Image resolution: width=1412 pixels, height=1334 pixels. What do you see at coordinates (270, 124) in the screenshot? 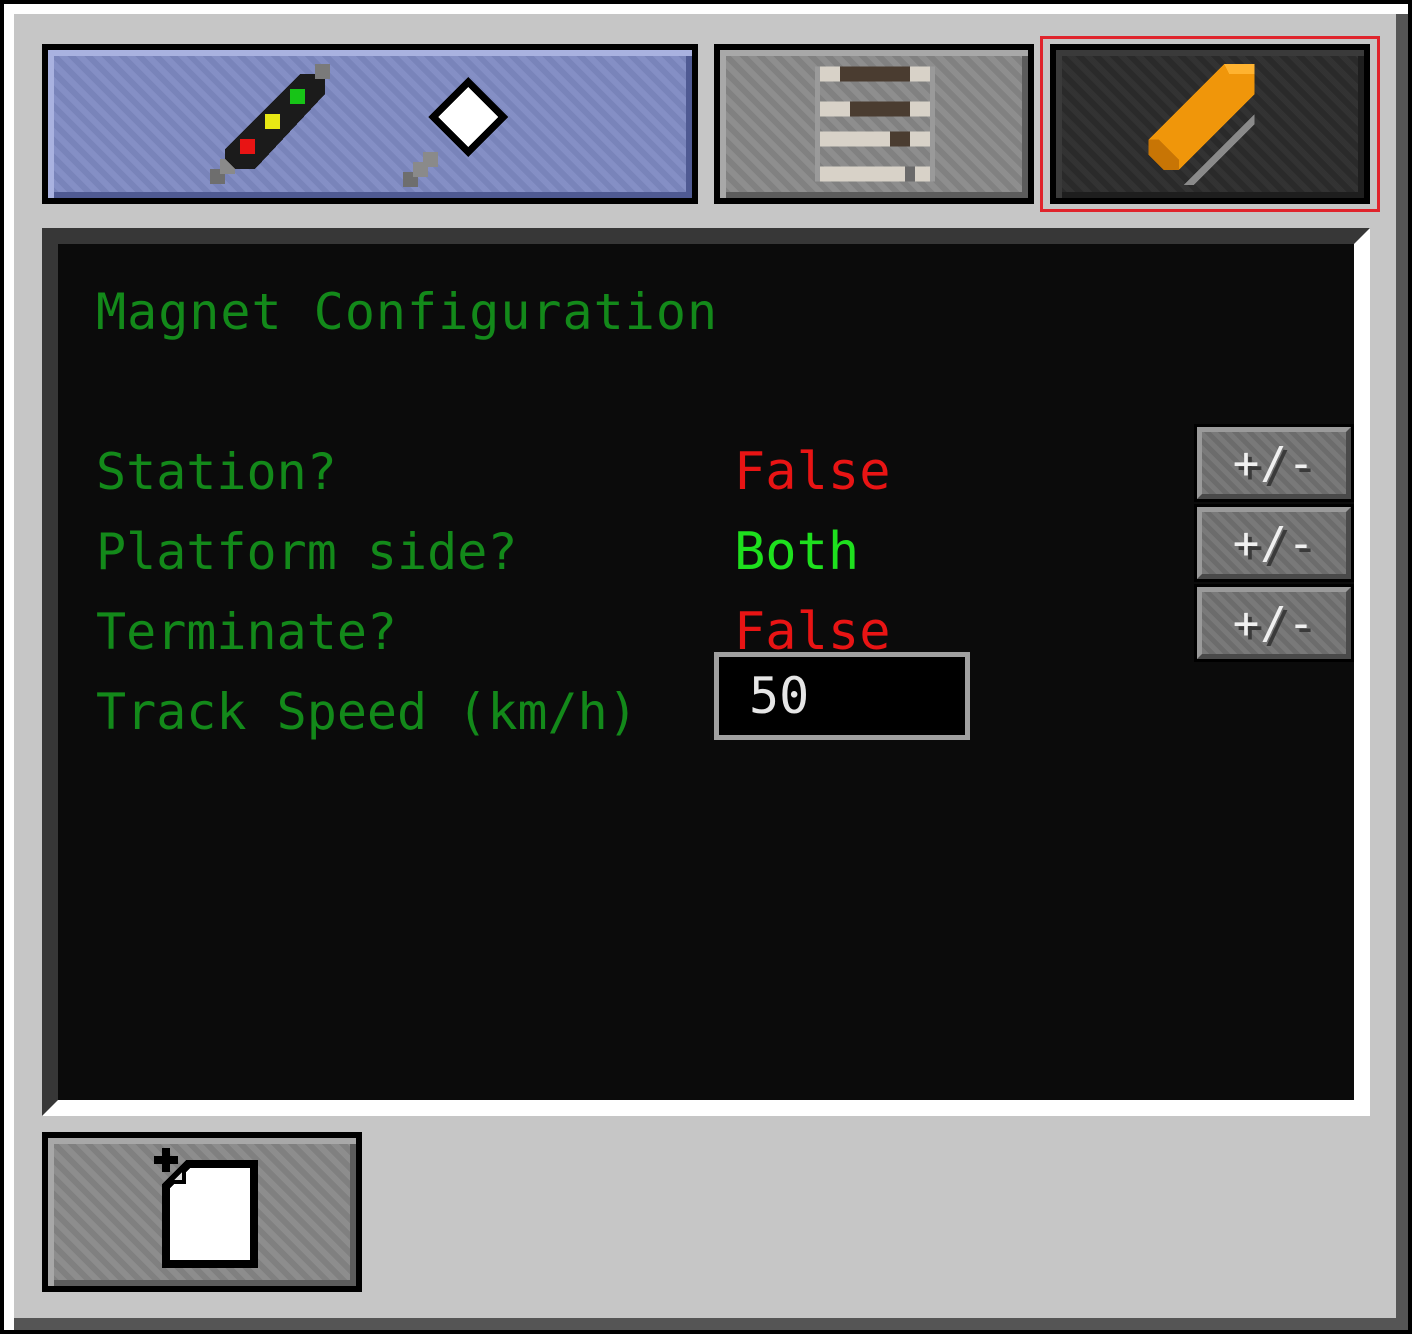
I see `signal-icon` at bounding box center [270, 124].